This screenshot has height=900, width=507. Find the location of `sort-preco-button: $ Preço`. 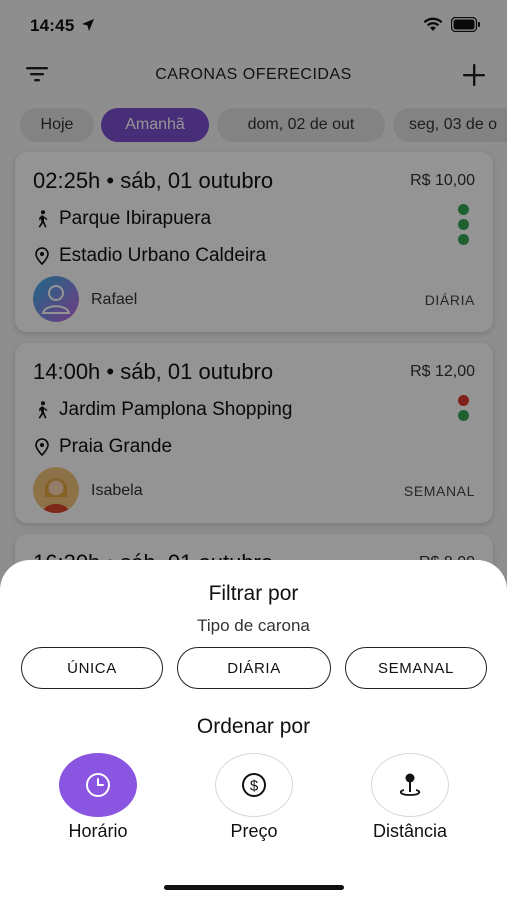

sort-preco-button: $ Preço is located at coordinates (254, 803).